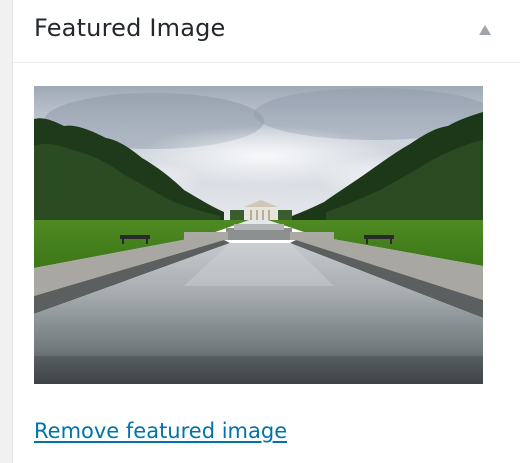 Image resolution: width=520 pixels, height=463 pixels. I want to click on remove-featured-image-link: Remove featured image, so click(160, 431).